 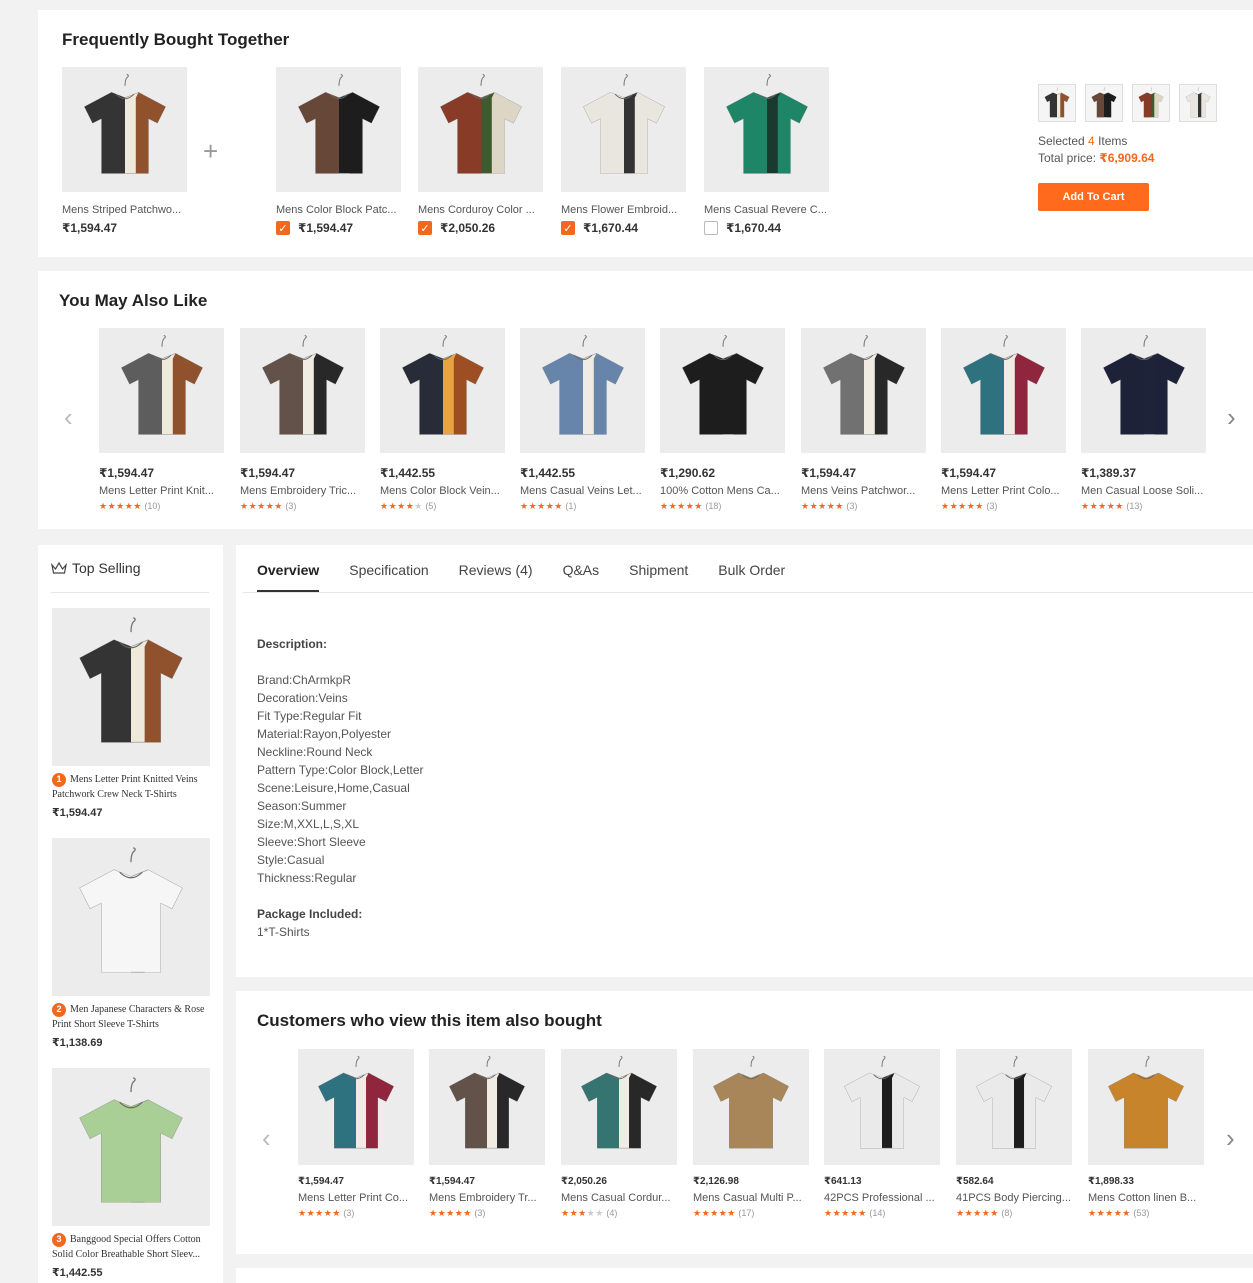 What do you see at coordinates (611, 228) in the screenshot?
I see `product-price: ₹1,670.44` at bounding box center [611, 228].